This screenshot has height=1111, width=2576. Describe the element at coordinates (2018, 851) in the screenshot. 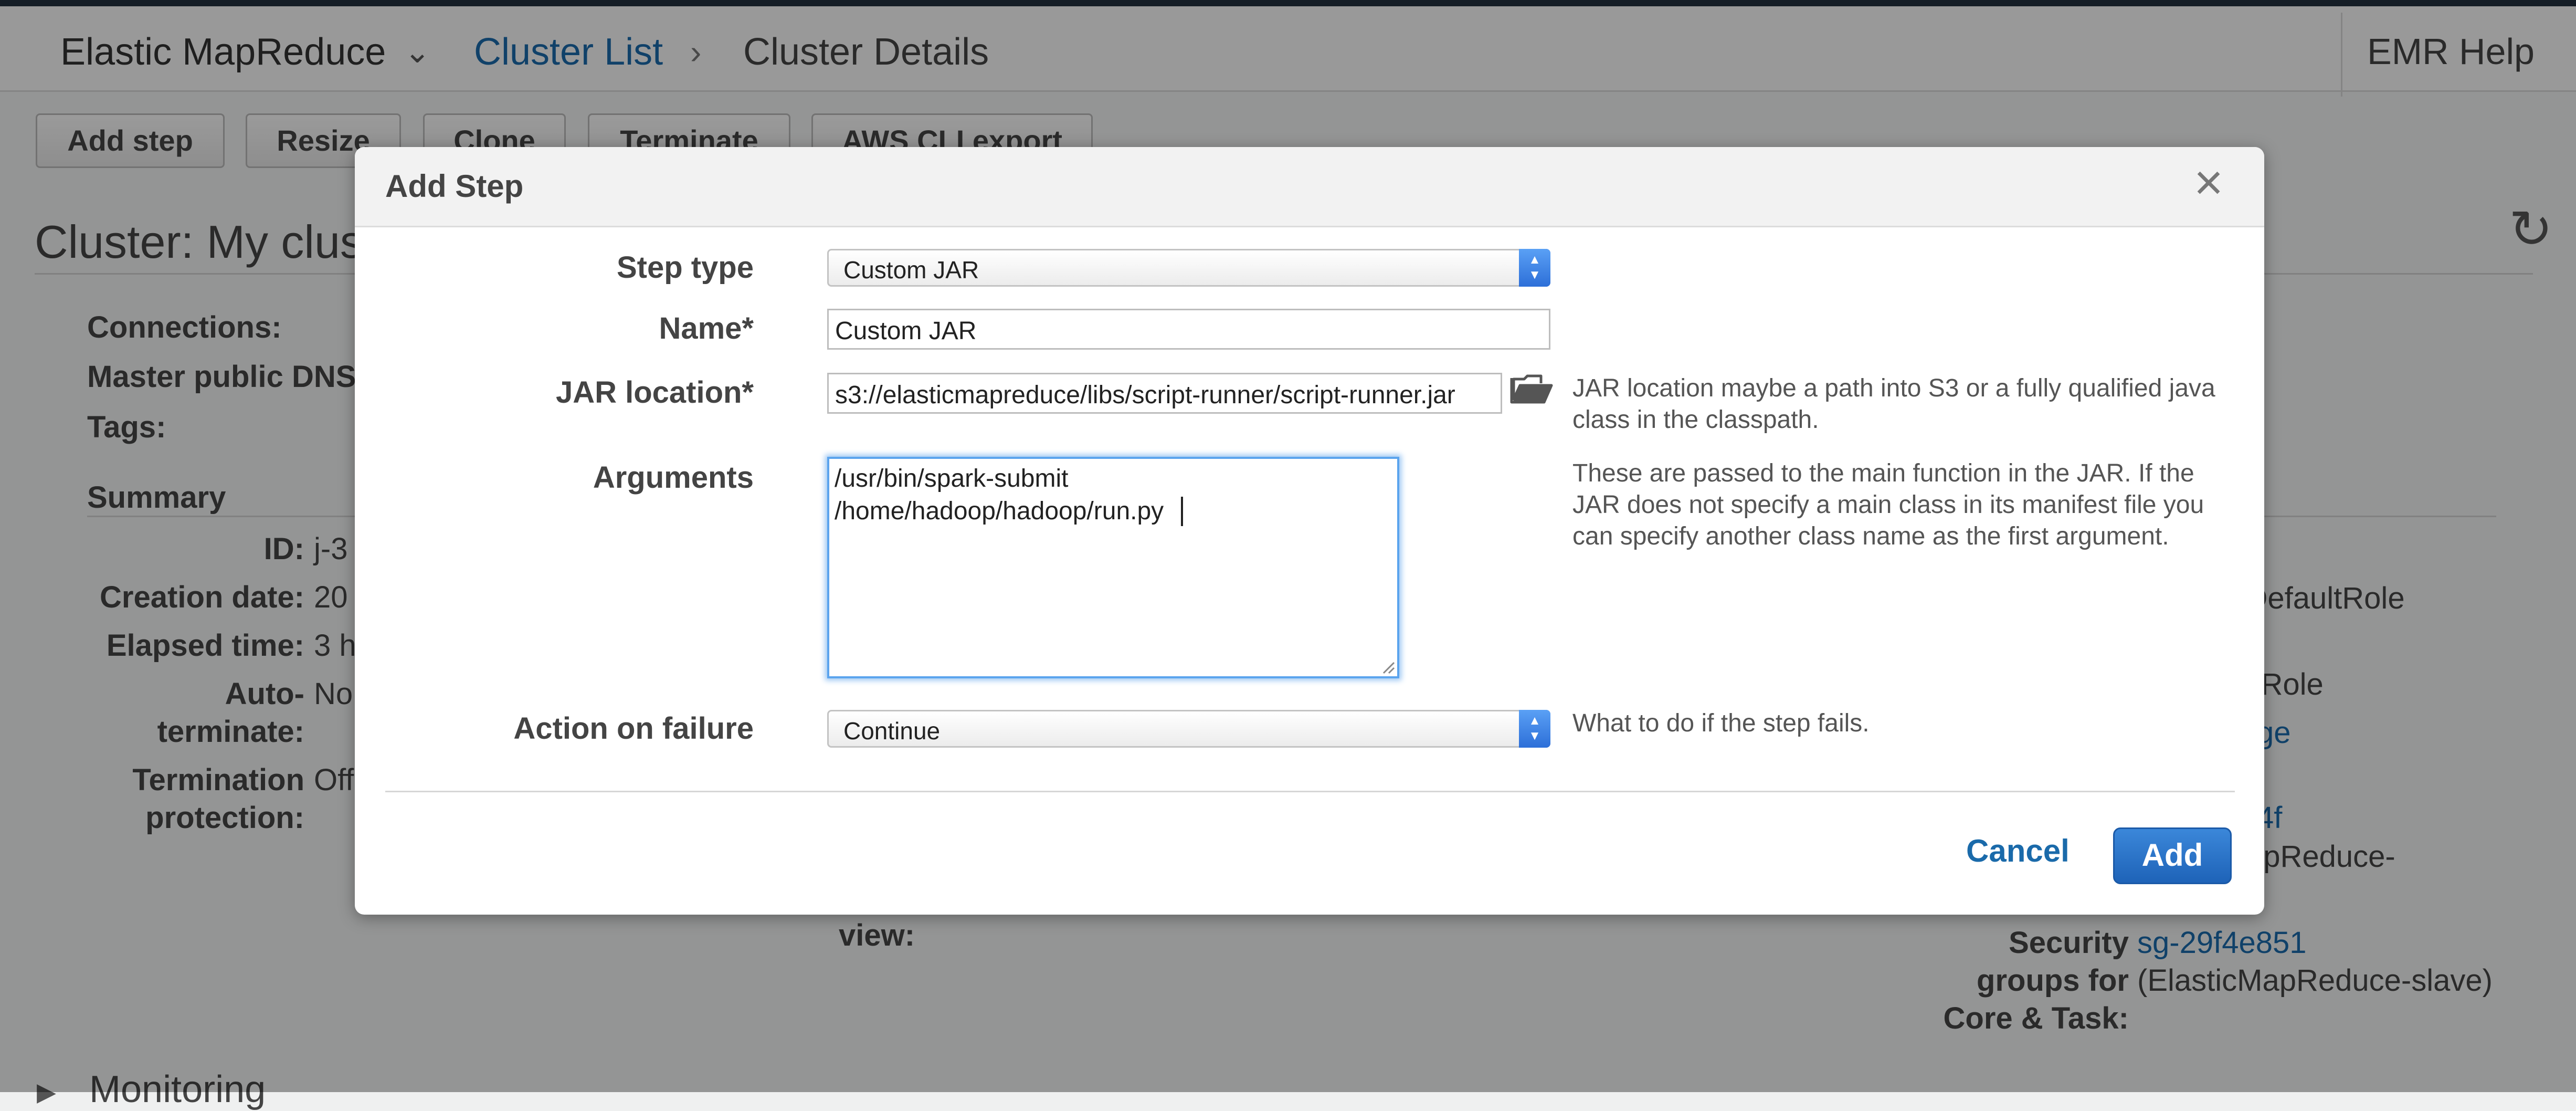

I see `cancel-button: Cancel` at that location.